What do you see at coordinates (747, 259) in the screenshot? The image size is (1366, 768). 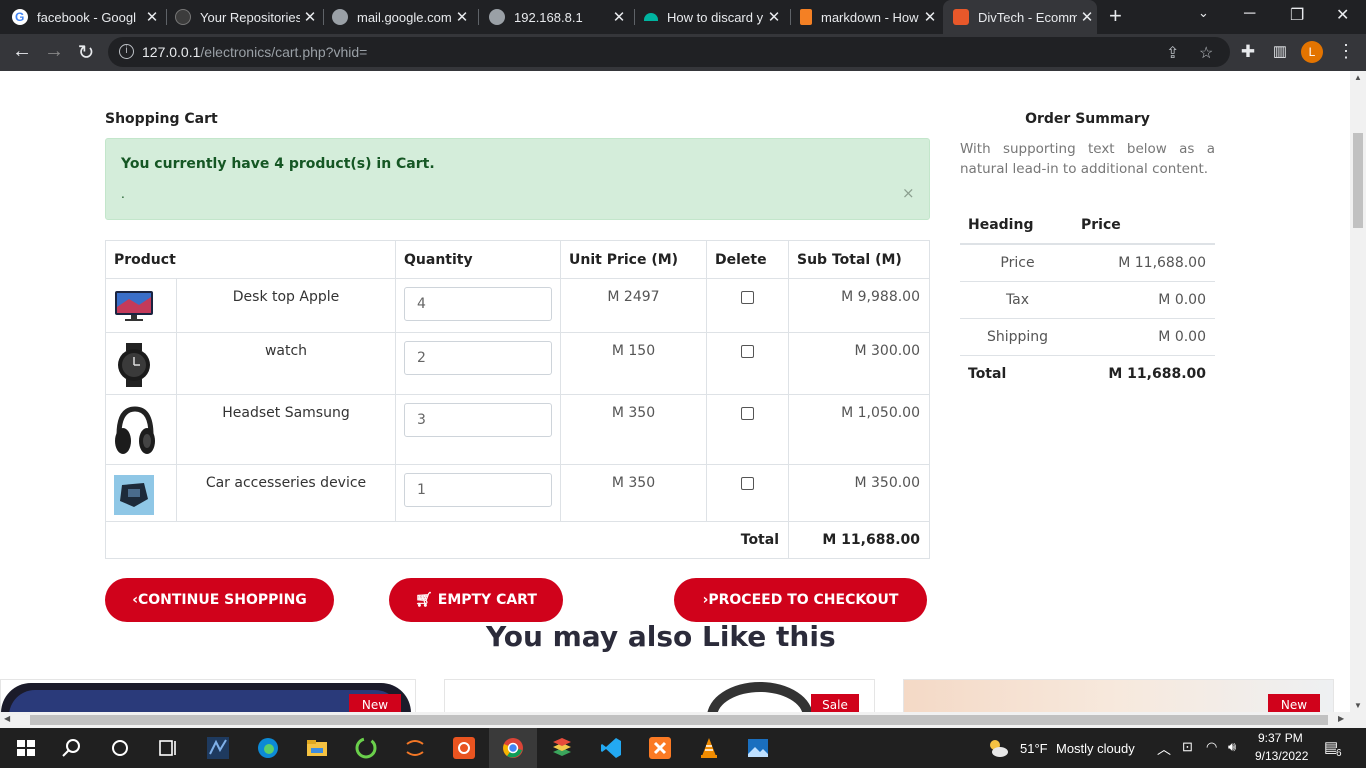 I see `col-delete: Delete` at bounding box center [747, 259].